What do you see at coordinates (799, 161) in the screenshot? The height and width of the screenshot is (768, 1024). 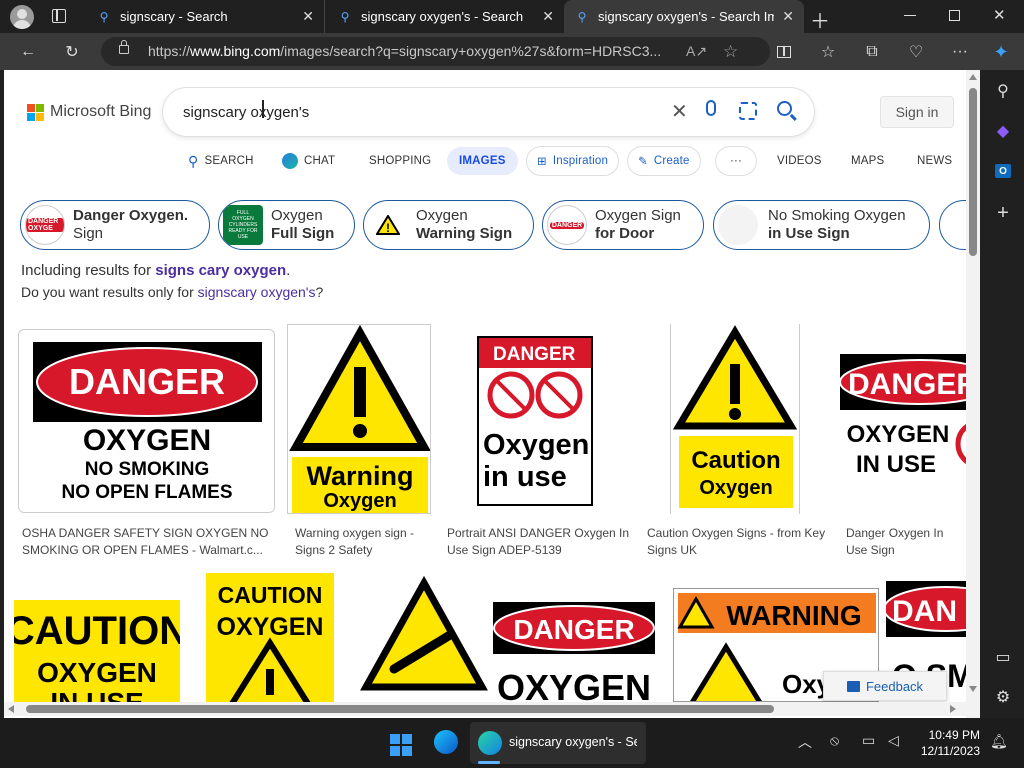 I see `nav-videos: VIDEOS` at bounding box center [799, 161].